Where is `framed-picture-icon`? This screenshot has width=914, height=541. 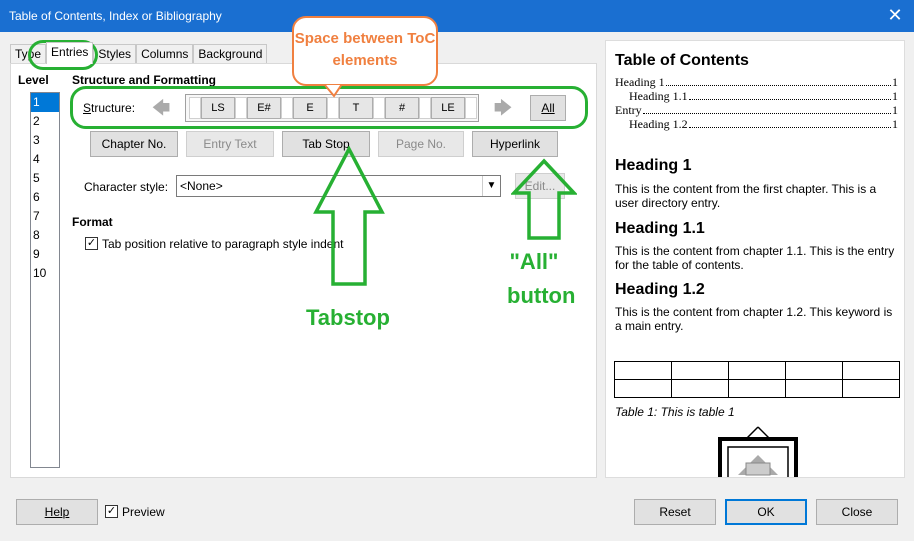
framed-picture-icon is located at coordinates (758, 451).